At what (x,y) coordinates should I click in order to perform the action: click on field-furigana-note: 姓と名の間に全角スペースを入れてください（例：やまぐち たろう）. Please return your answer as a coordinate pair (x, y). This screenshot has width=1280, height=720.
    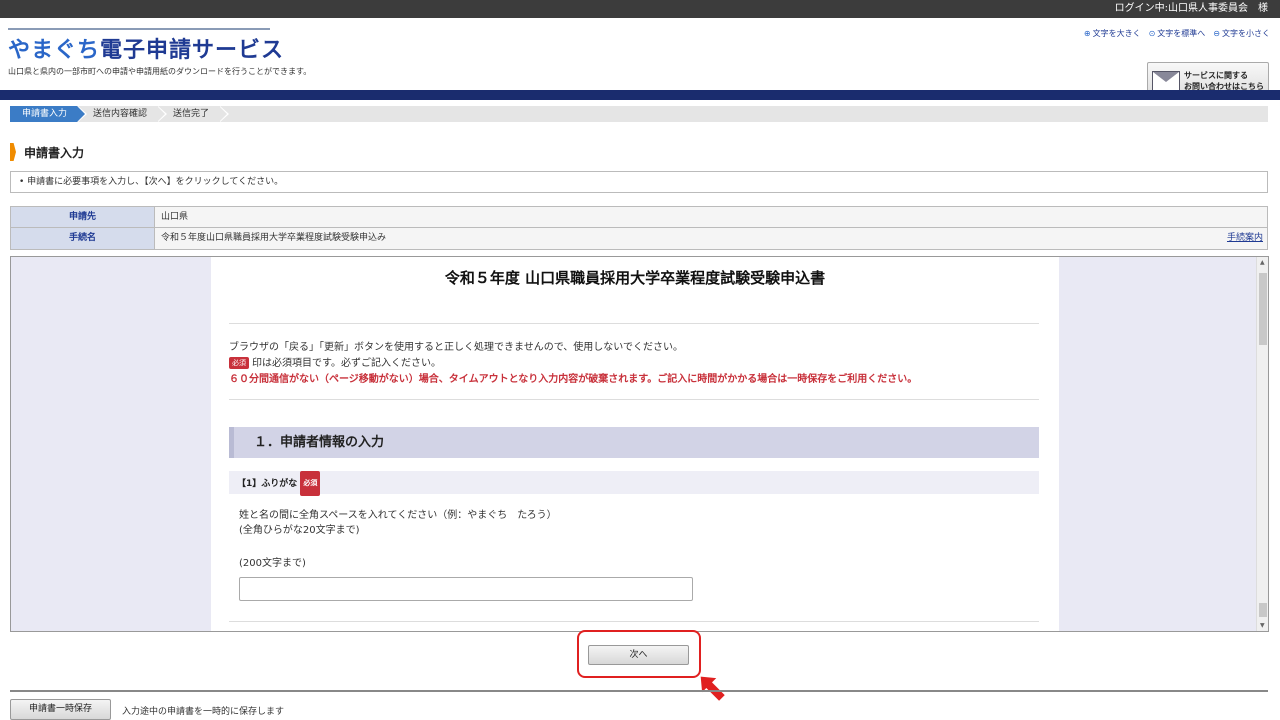
    Looking at the image, I should click on (398, 515).